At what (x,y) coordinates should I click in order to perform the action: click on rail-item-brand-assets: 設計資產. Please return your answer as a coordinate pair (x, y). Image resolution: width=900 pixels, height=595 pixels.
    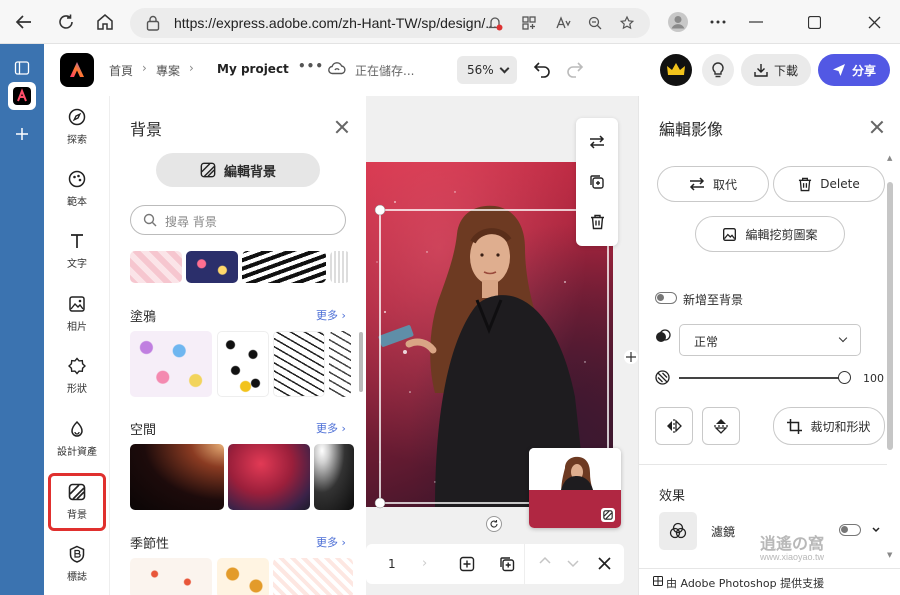
    Looking at the image, I should click on (77, 439).